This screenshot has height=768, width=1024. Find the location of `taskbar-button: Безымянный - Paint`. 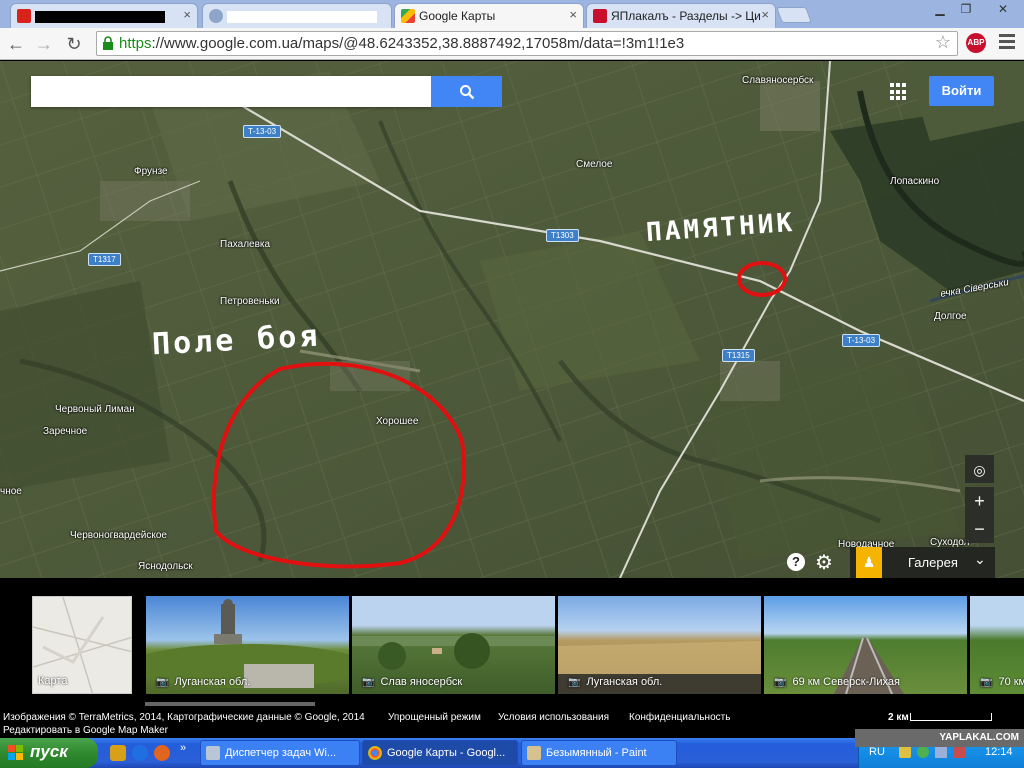

taskbar-button: Безымянный - Paint is located at coordinates (599, 753).